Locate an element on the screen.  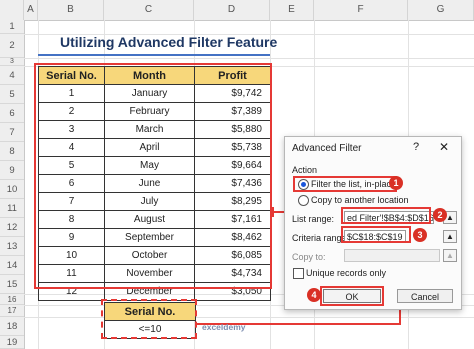
cancel-button: Cancel is located at coordinates (425, 296).